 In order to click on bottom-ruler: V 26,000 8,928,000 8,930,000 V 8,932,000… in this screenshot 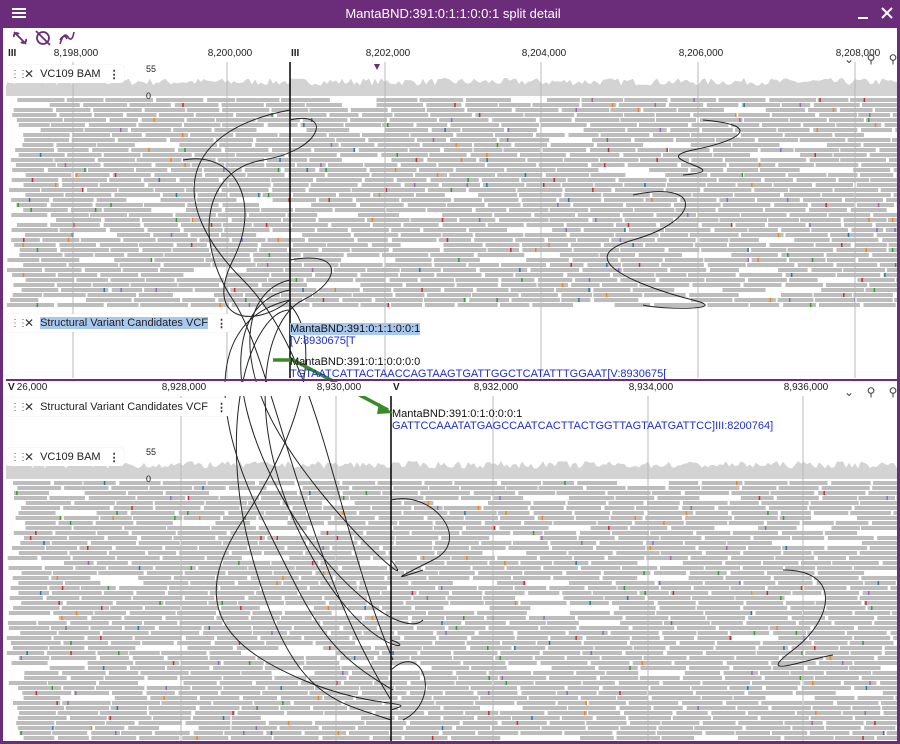, I will do `click(451, 389)`.